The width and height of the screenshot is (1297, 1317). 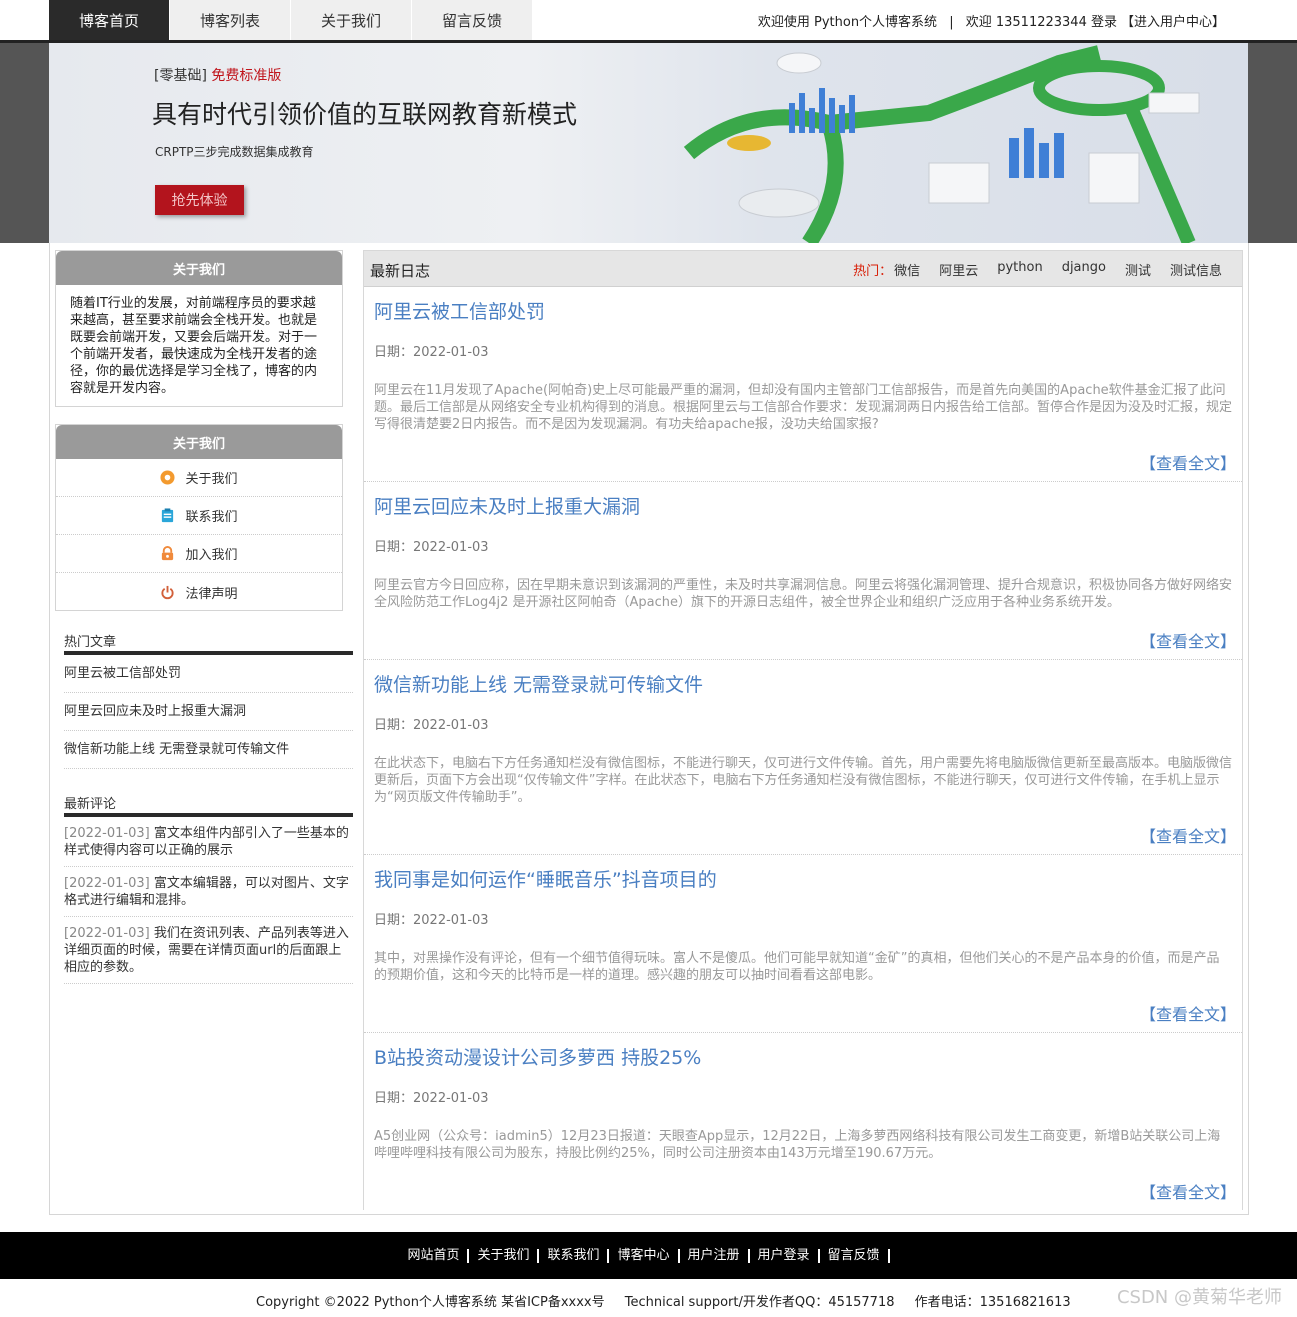 I want to click on csdn-watermark: CSDN @黄菊华老师, so click(x=1199, y=1297).